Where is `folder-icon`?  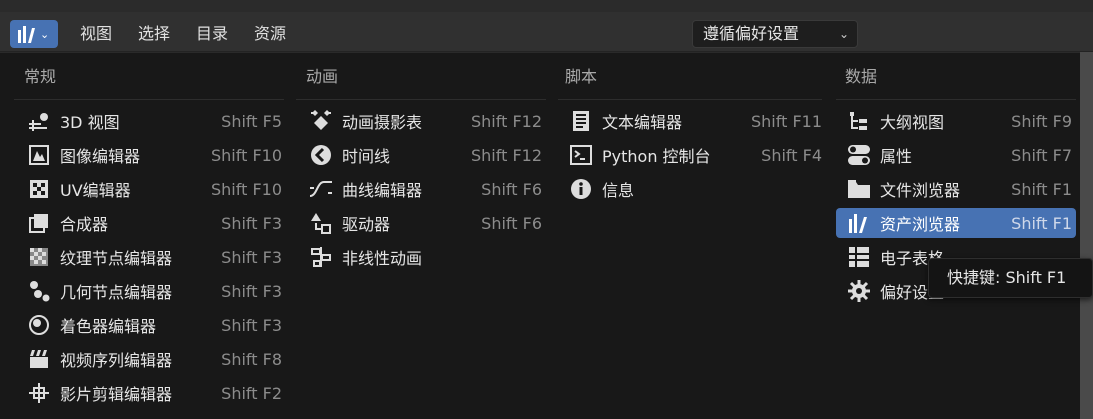 folder-icon is located at coordinates (859, 189).